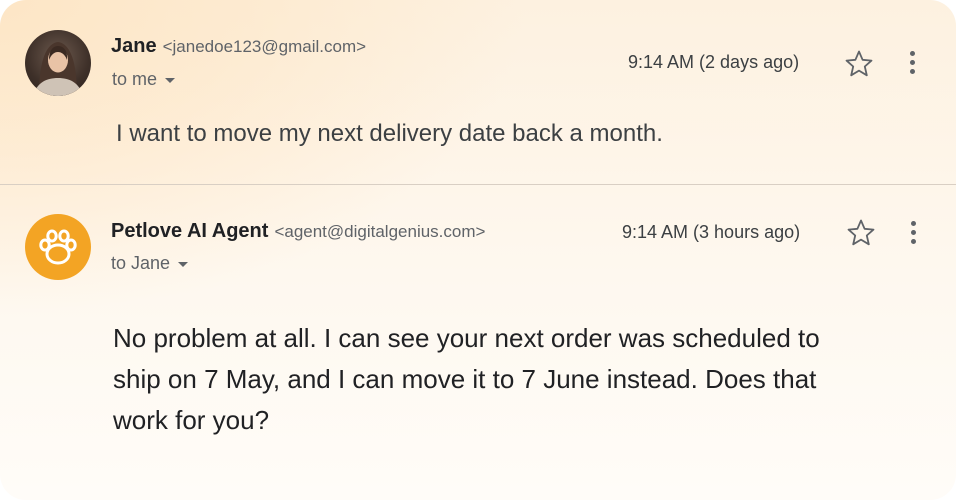 This screenshot has width=956, height=500. What do you see at coordinates (264, 46) in the screenshot?
I see `sender-email: <janedoe123@gmail.com>` at bounding box center [264, 46].